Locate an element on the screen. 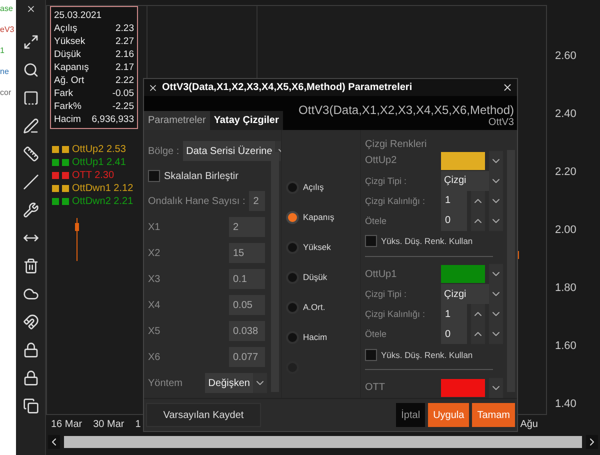 The width and height of the screenshot is (600, 455). input-field: 15 is located at coordinates (247, 253).